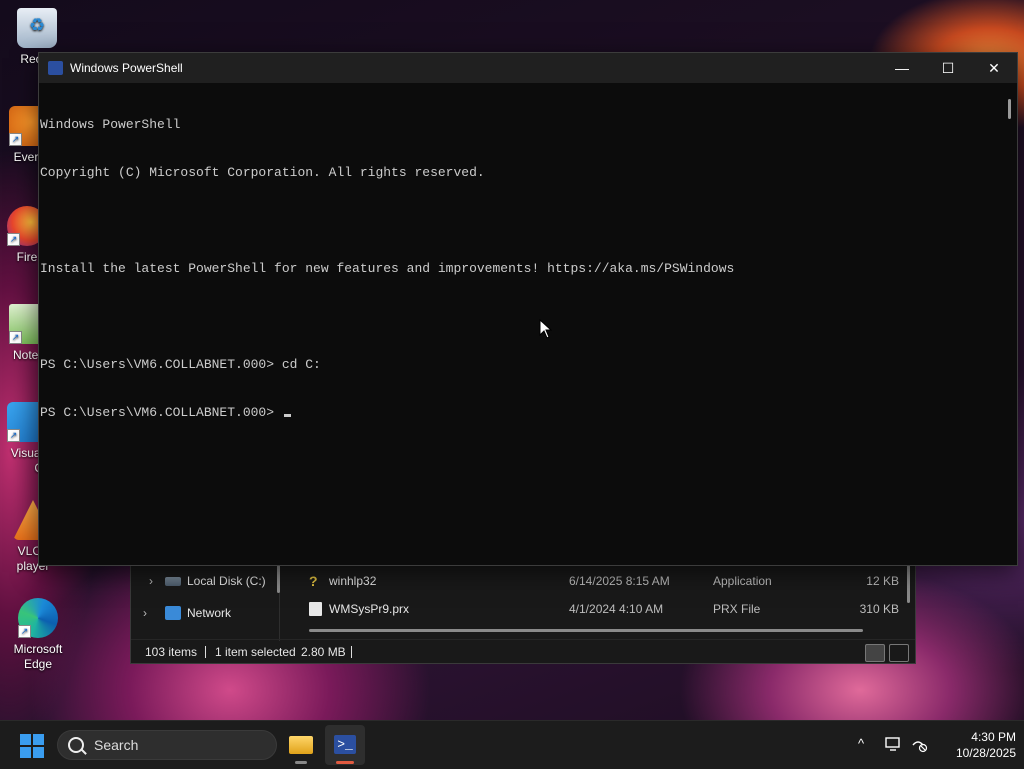 The width and height of the screenshot is (1024, 769). Describe the element at coordinates (278, 579) in the screenshot. I see `nav-scrollbar` at that location.